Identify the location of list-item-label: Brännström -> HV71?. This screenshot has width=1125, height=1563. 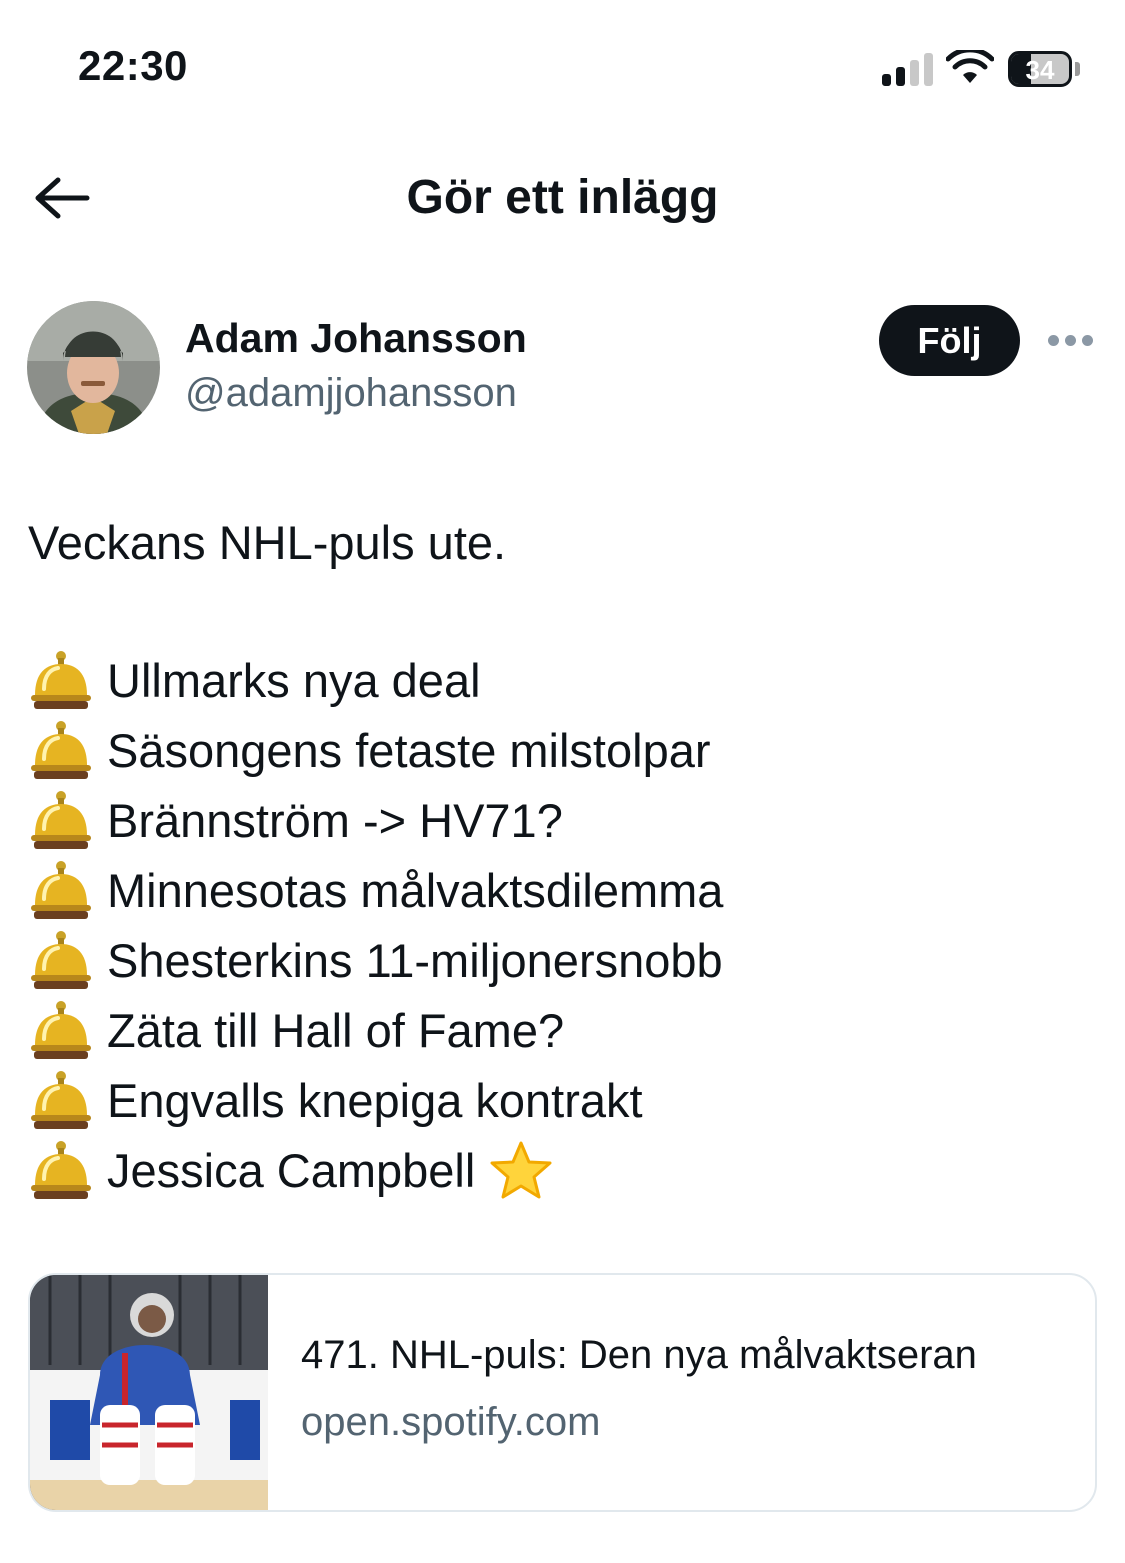
(335, 820).